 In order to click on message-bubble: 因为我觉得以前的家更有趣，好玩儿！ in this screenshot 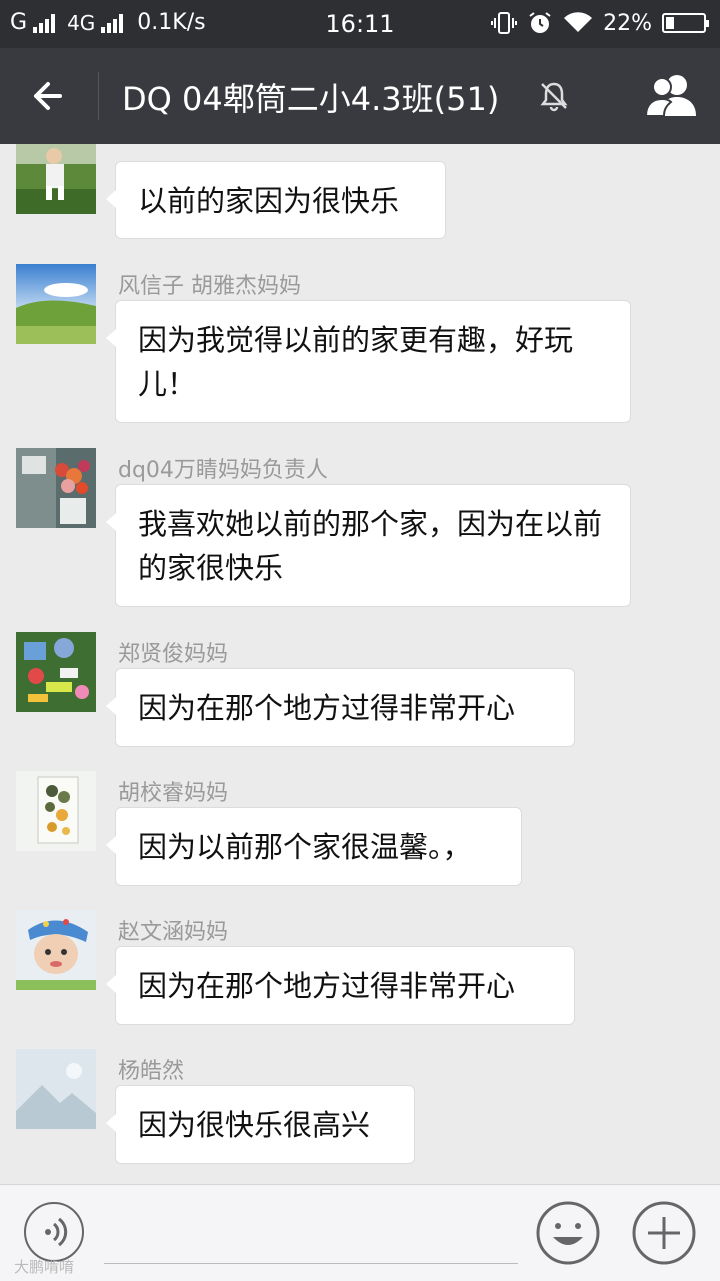, I will do `click(368, 361)`.